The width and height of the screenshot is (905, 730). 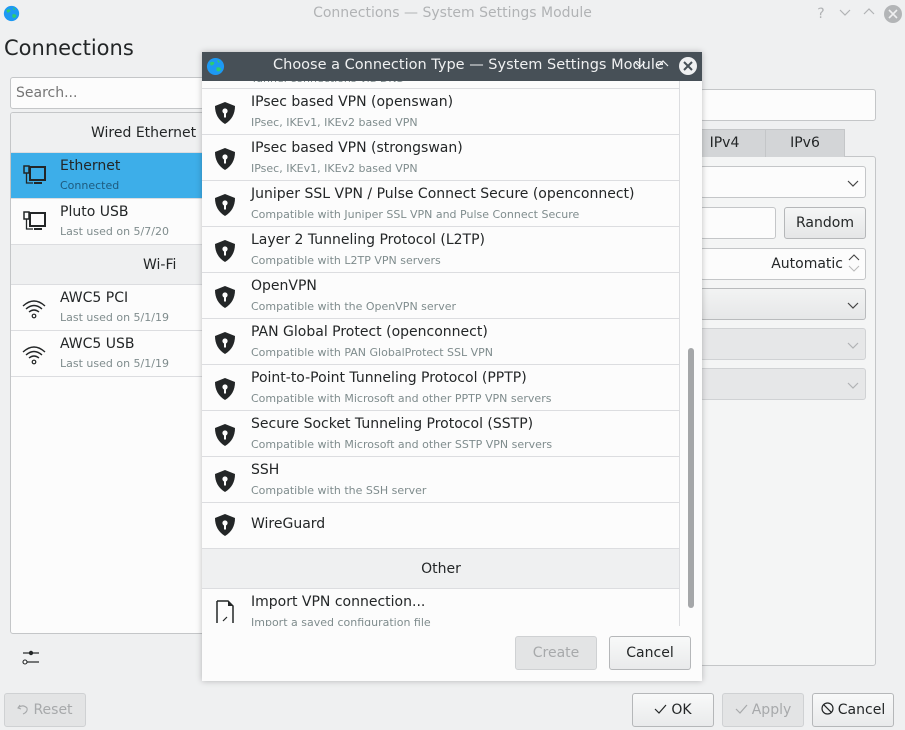 I want to click on dialog-cancel-button: Cancel, so click(x=650, y=653).